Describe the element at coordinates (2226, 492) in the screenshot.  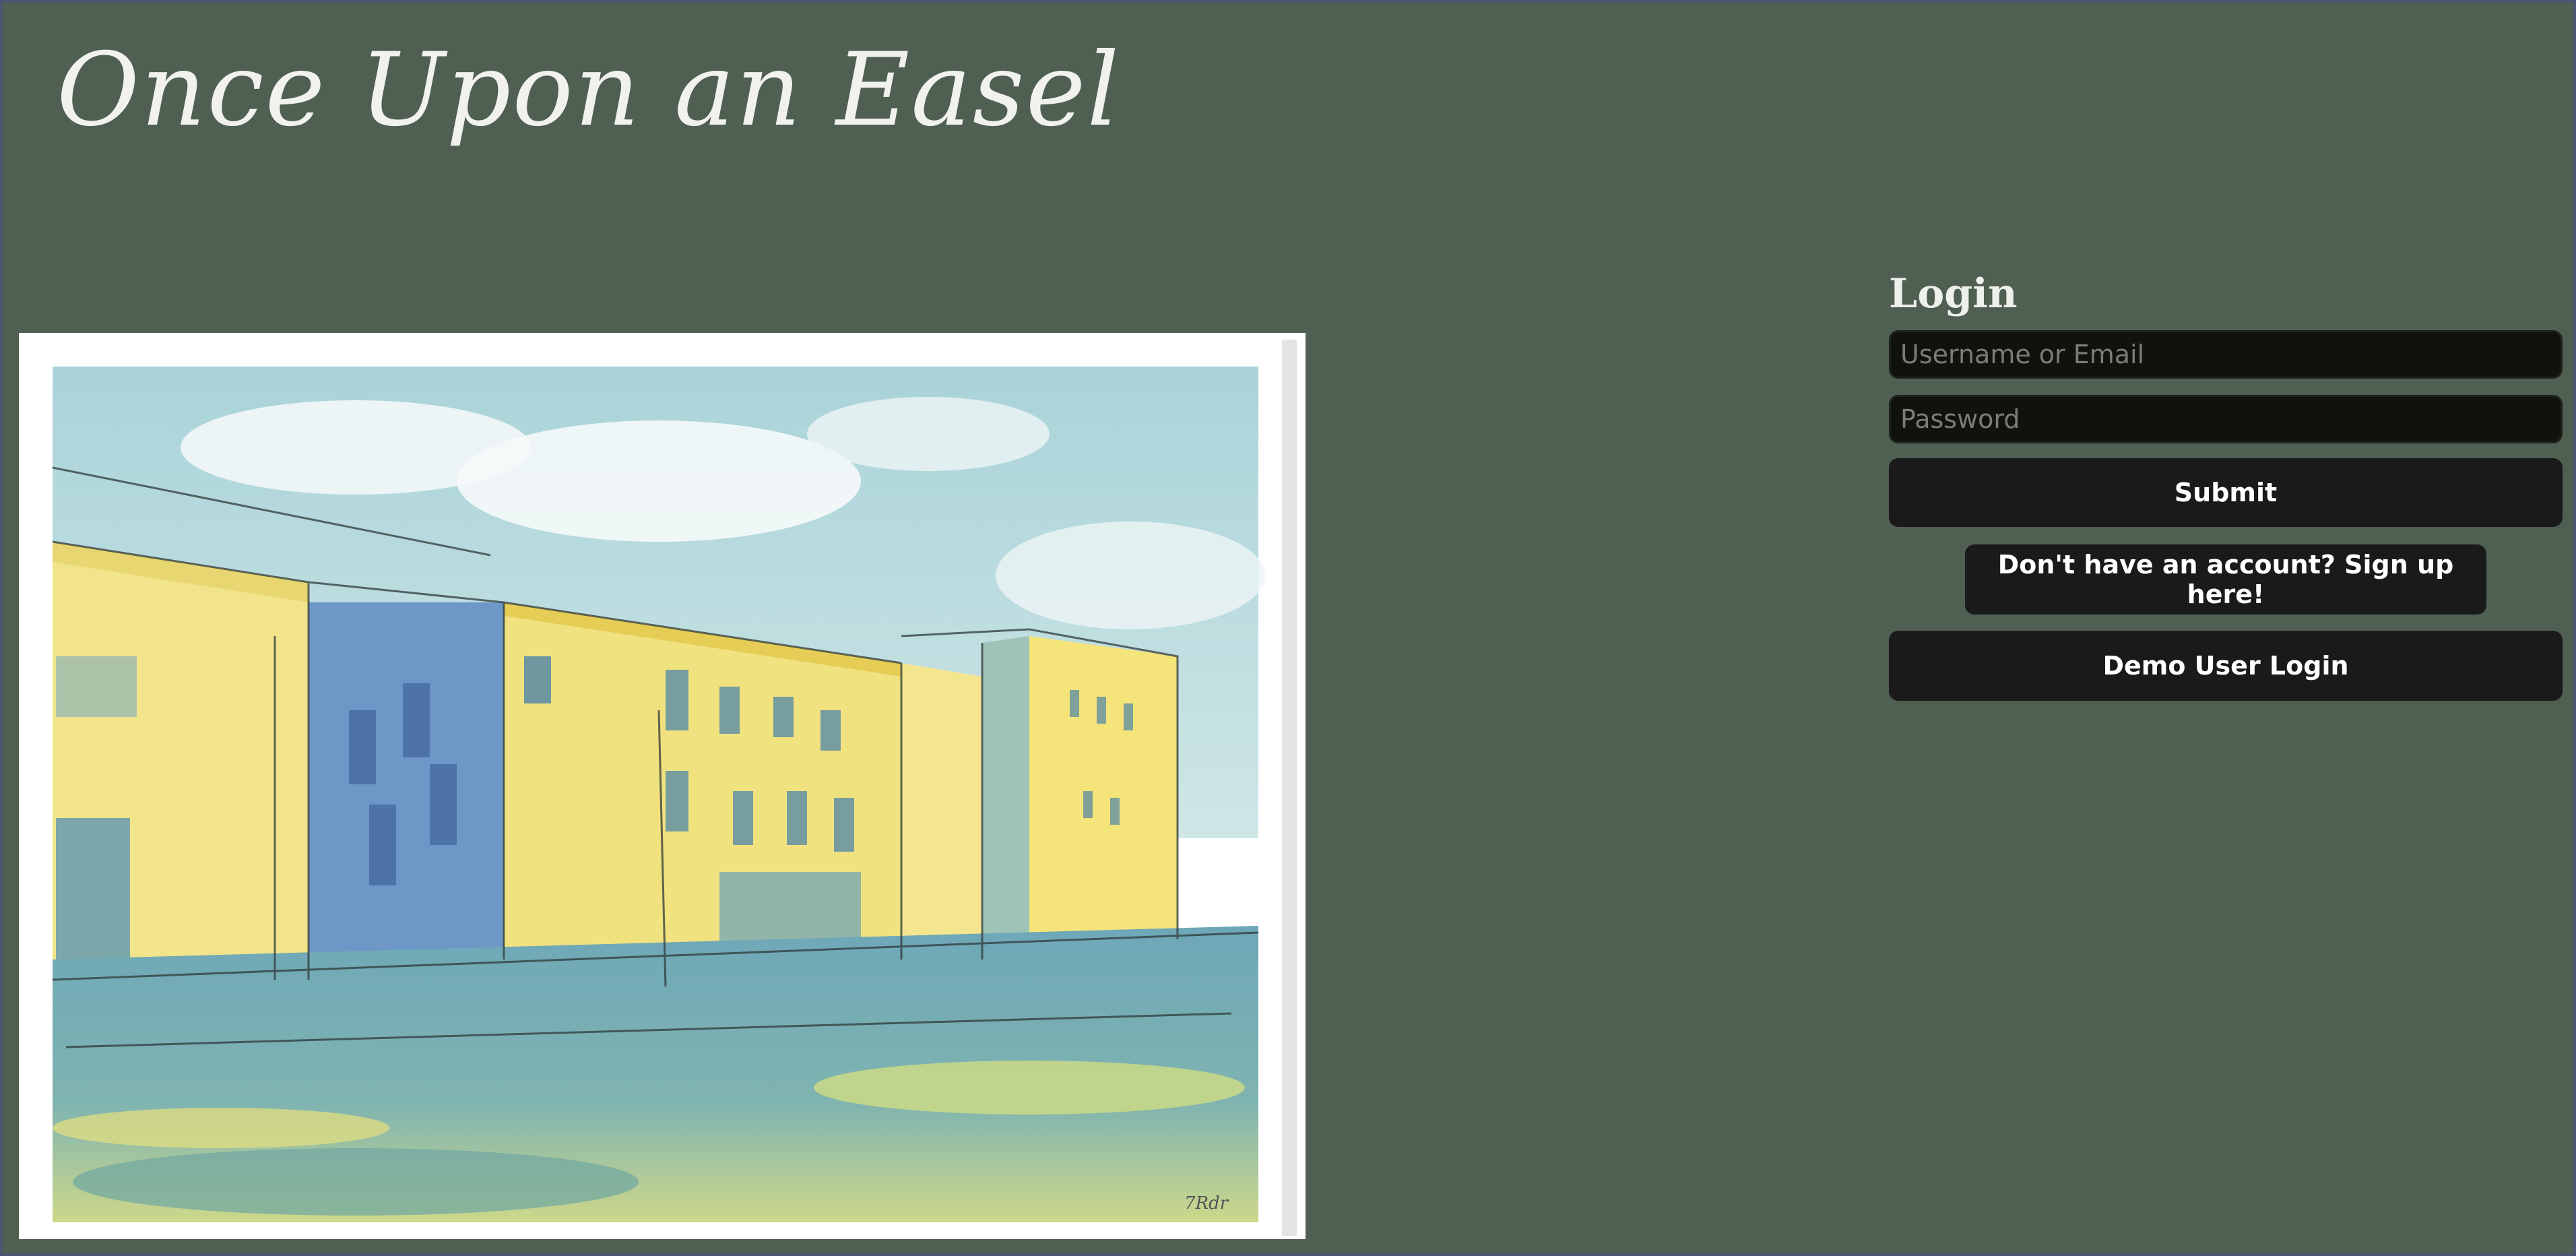
I see `submit-button: Submit` at that location.